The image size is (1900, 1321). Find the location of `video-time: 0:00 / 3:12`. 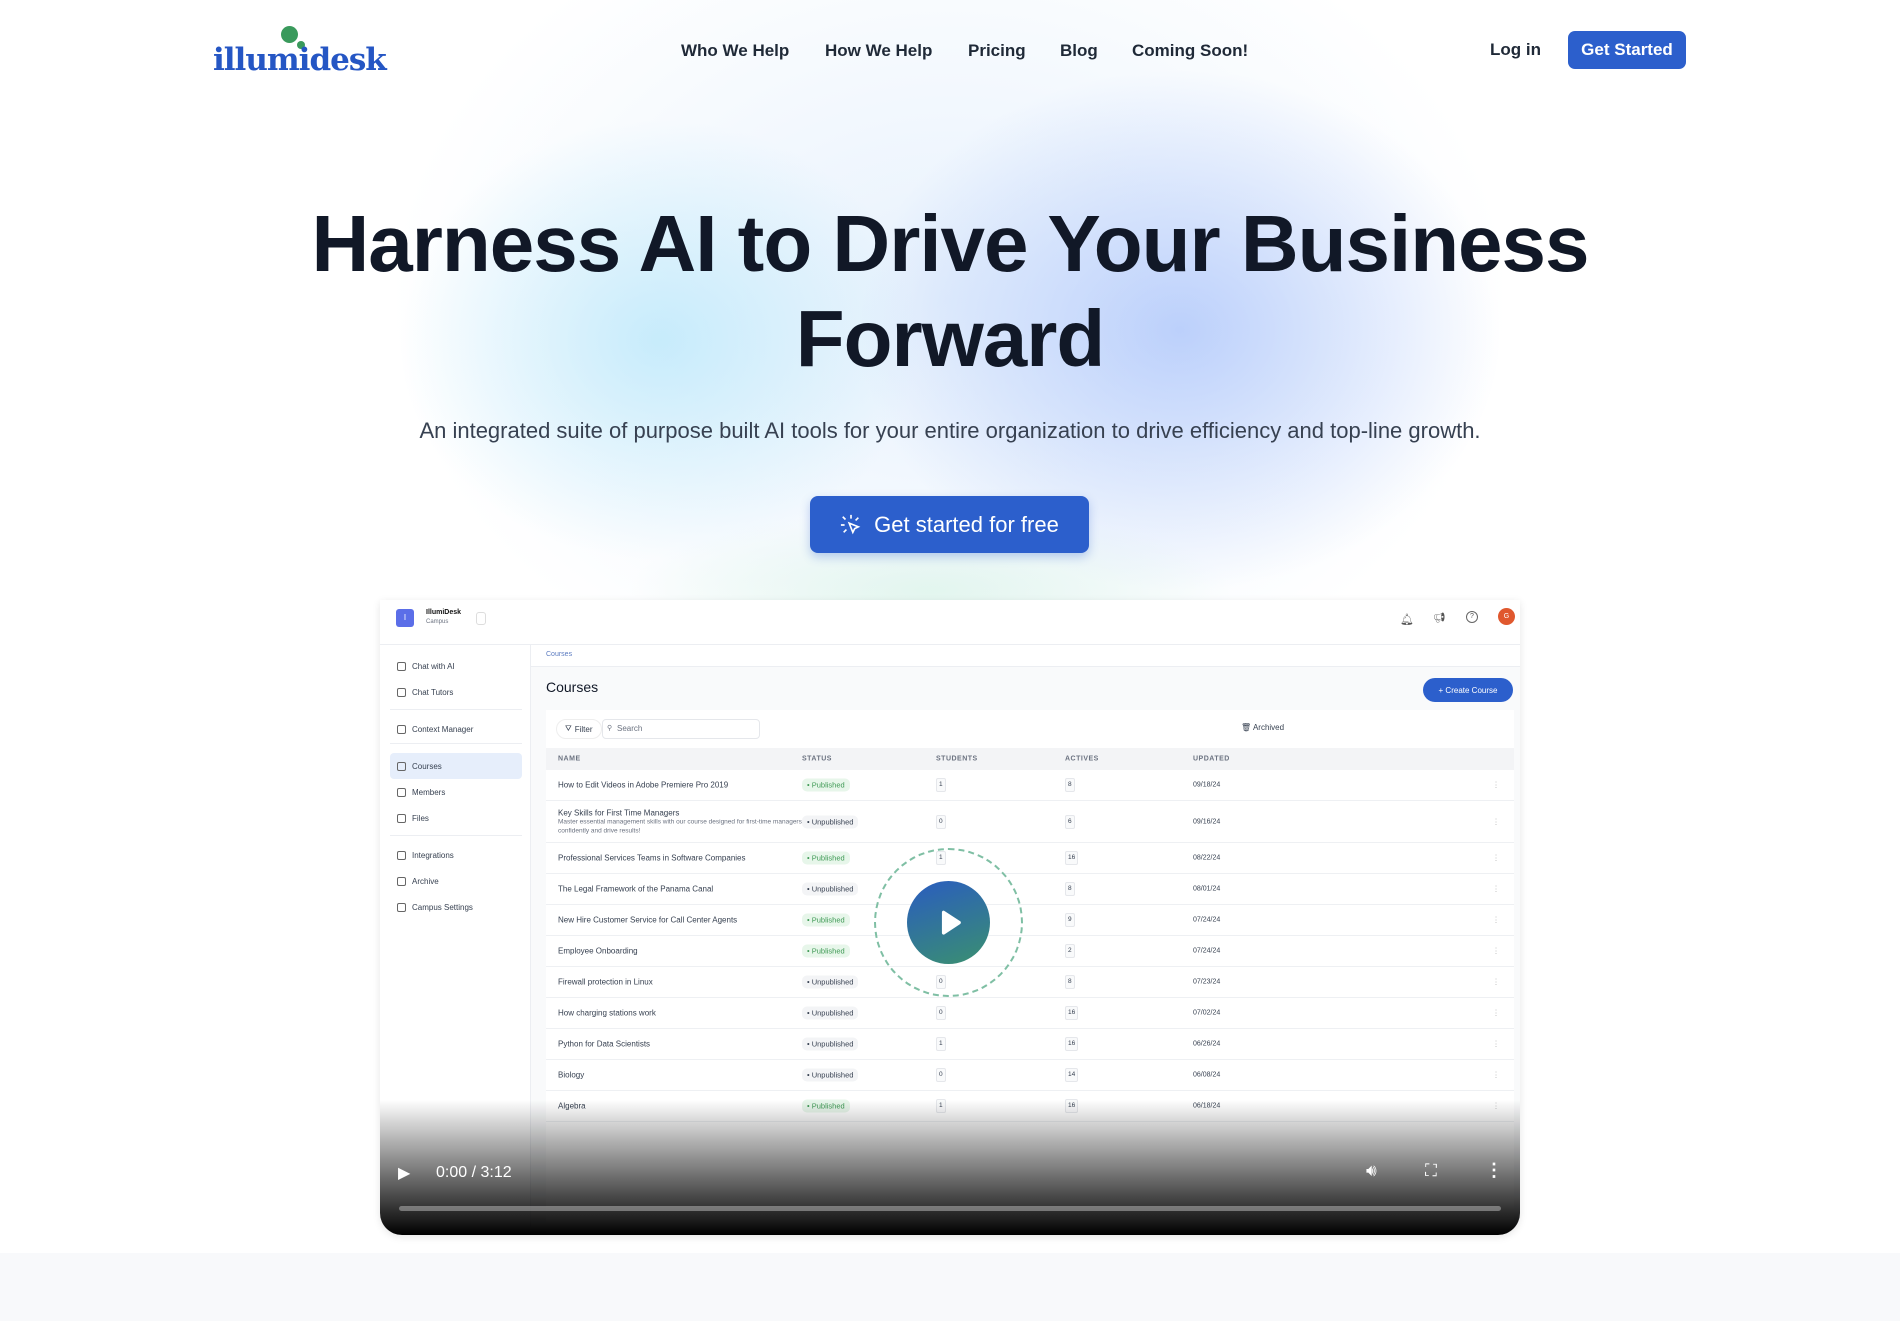

video-time: 0:00 / 3:12 is located at coordinates (474, 1172).